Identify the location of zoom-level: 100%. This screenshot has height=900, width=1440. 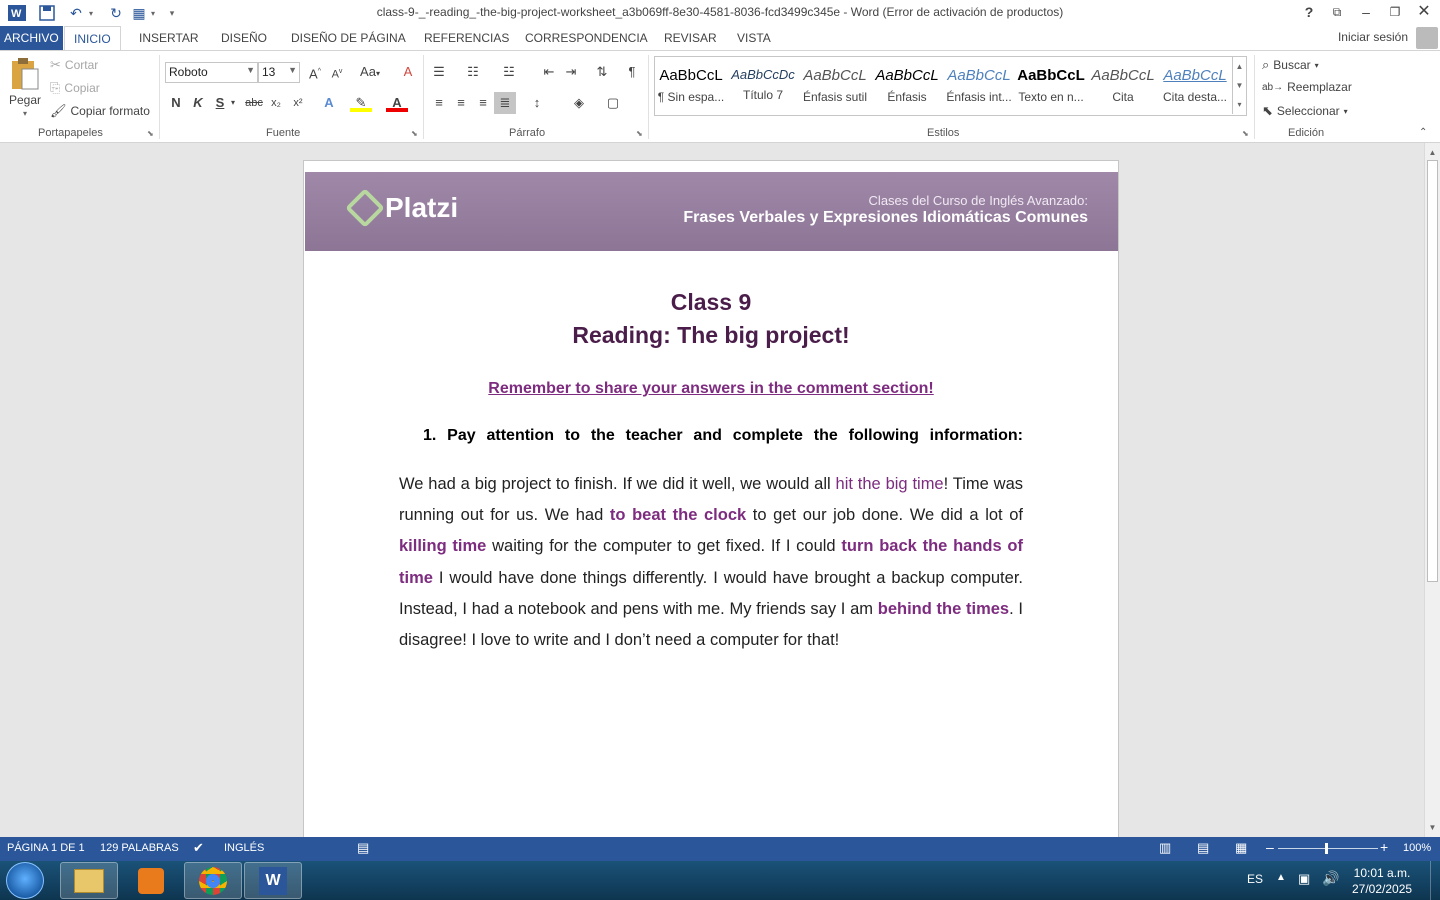
(1417, 848).